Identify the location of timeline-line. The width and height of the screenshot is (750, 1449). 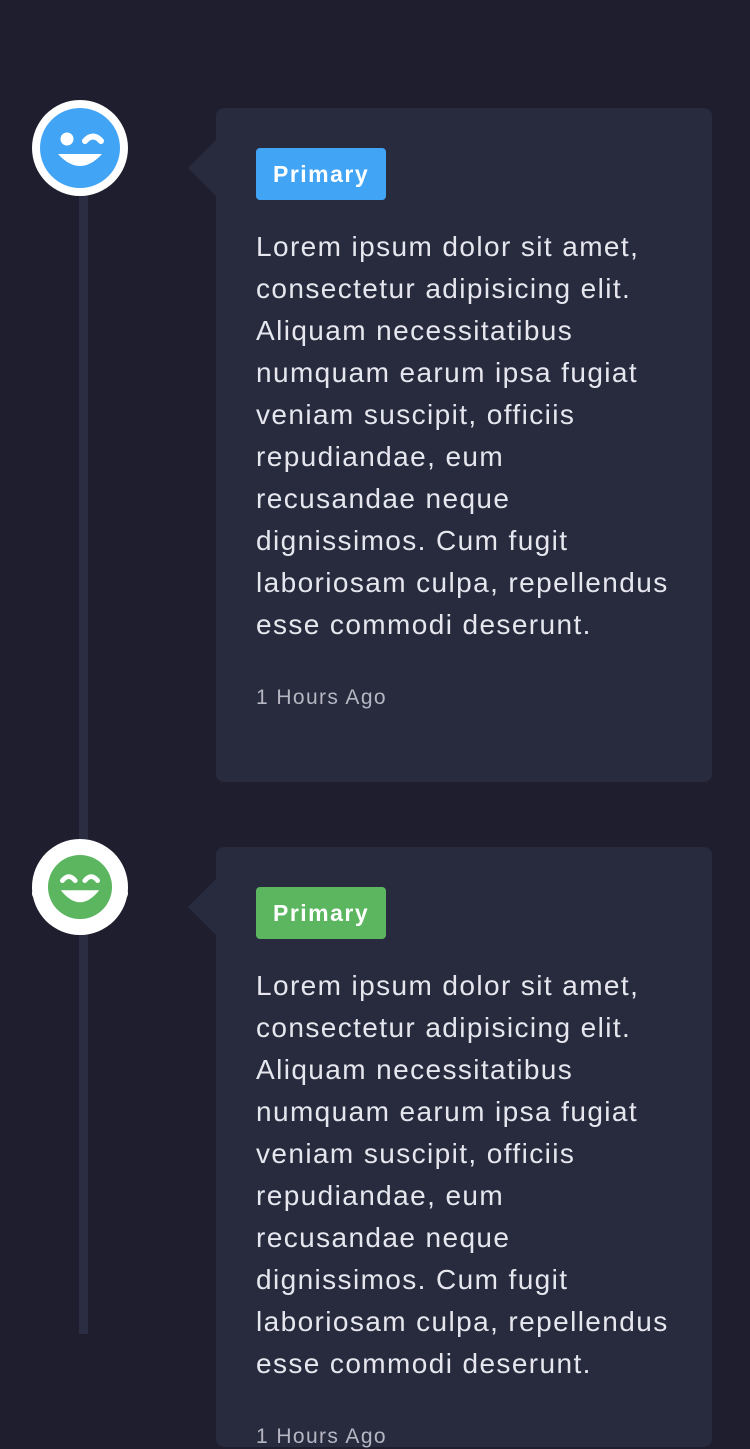
(83, 742).